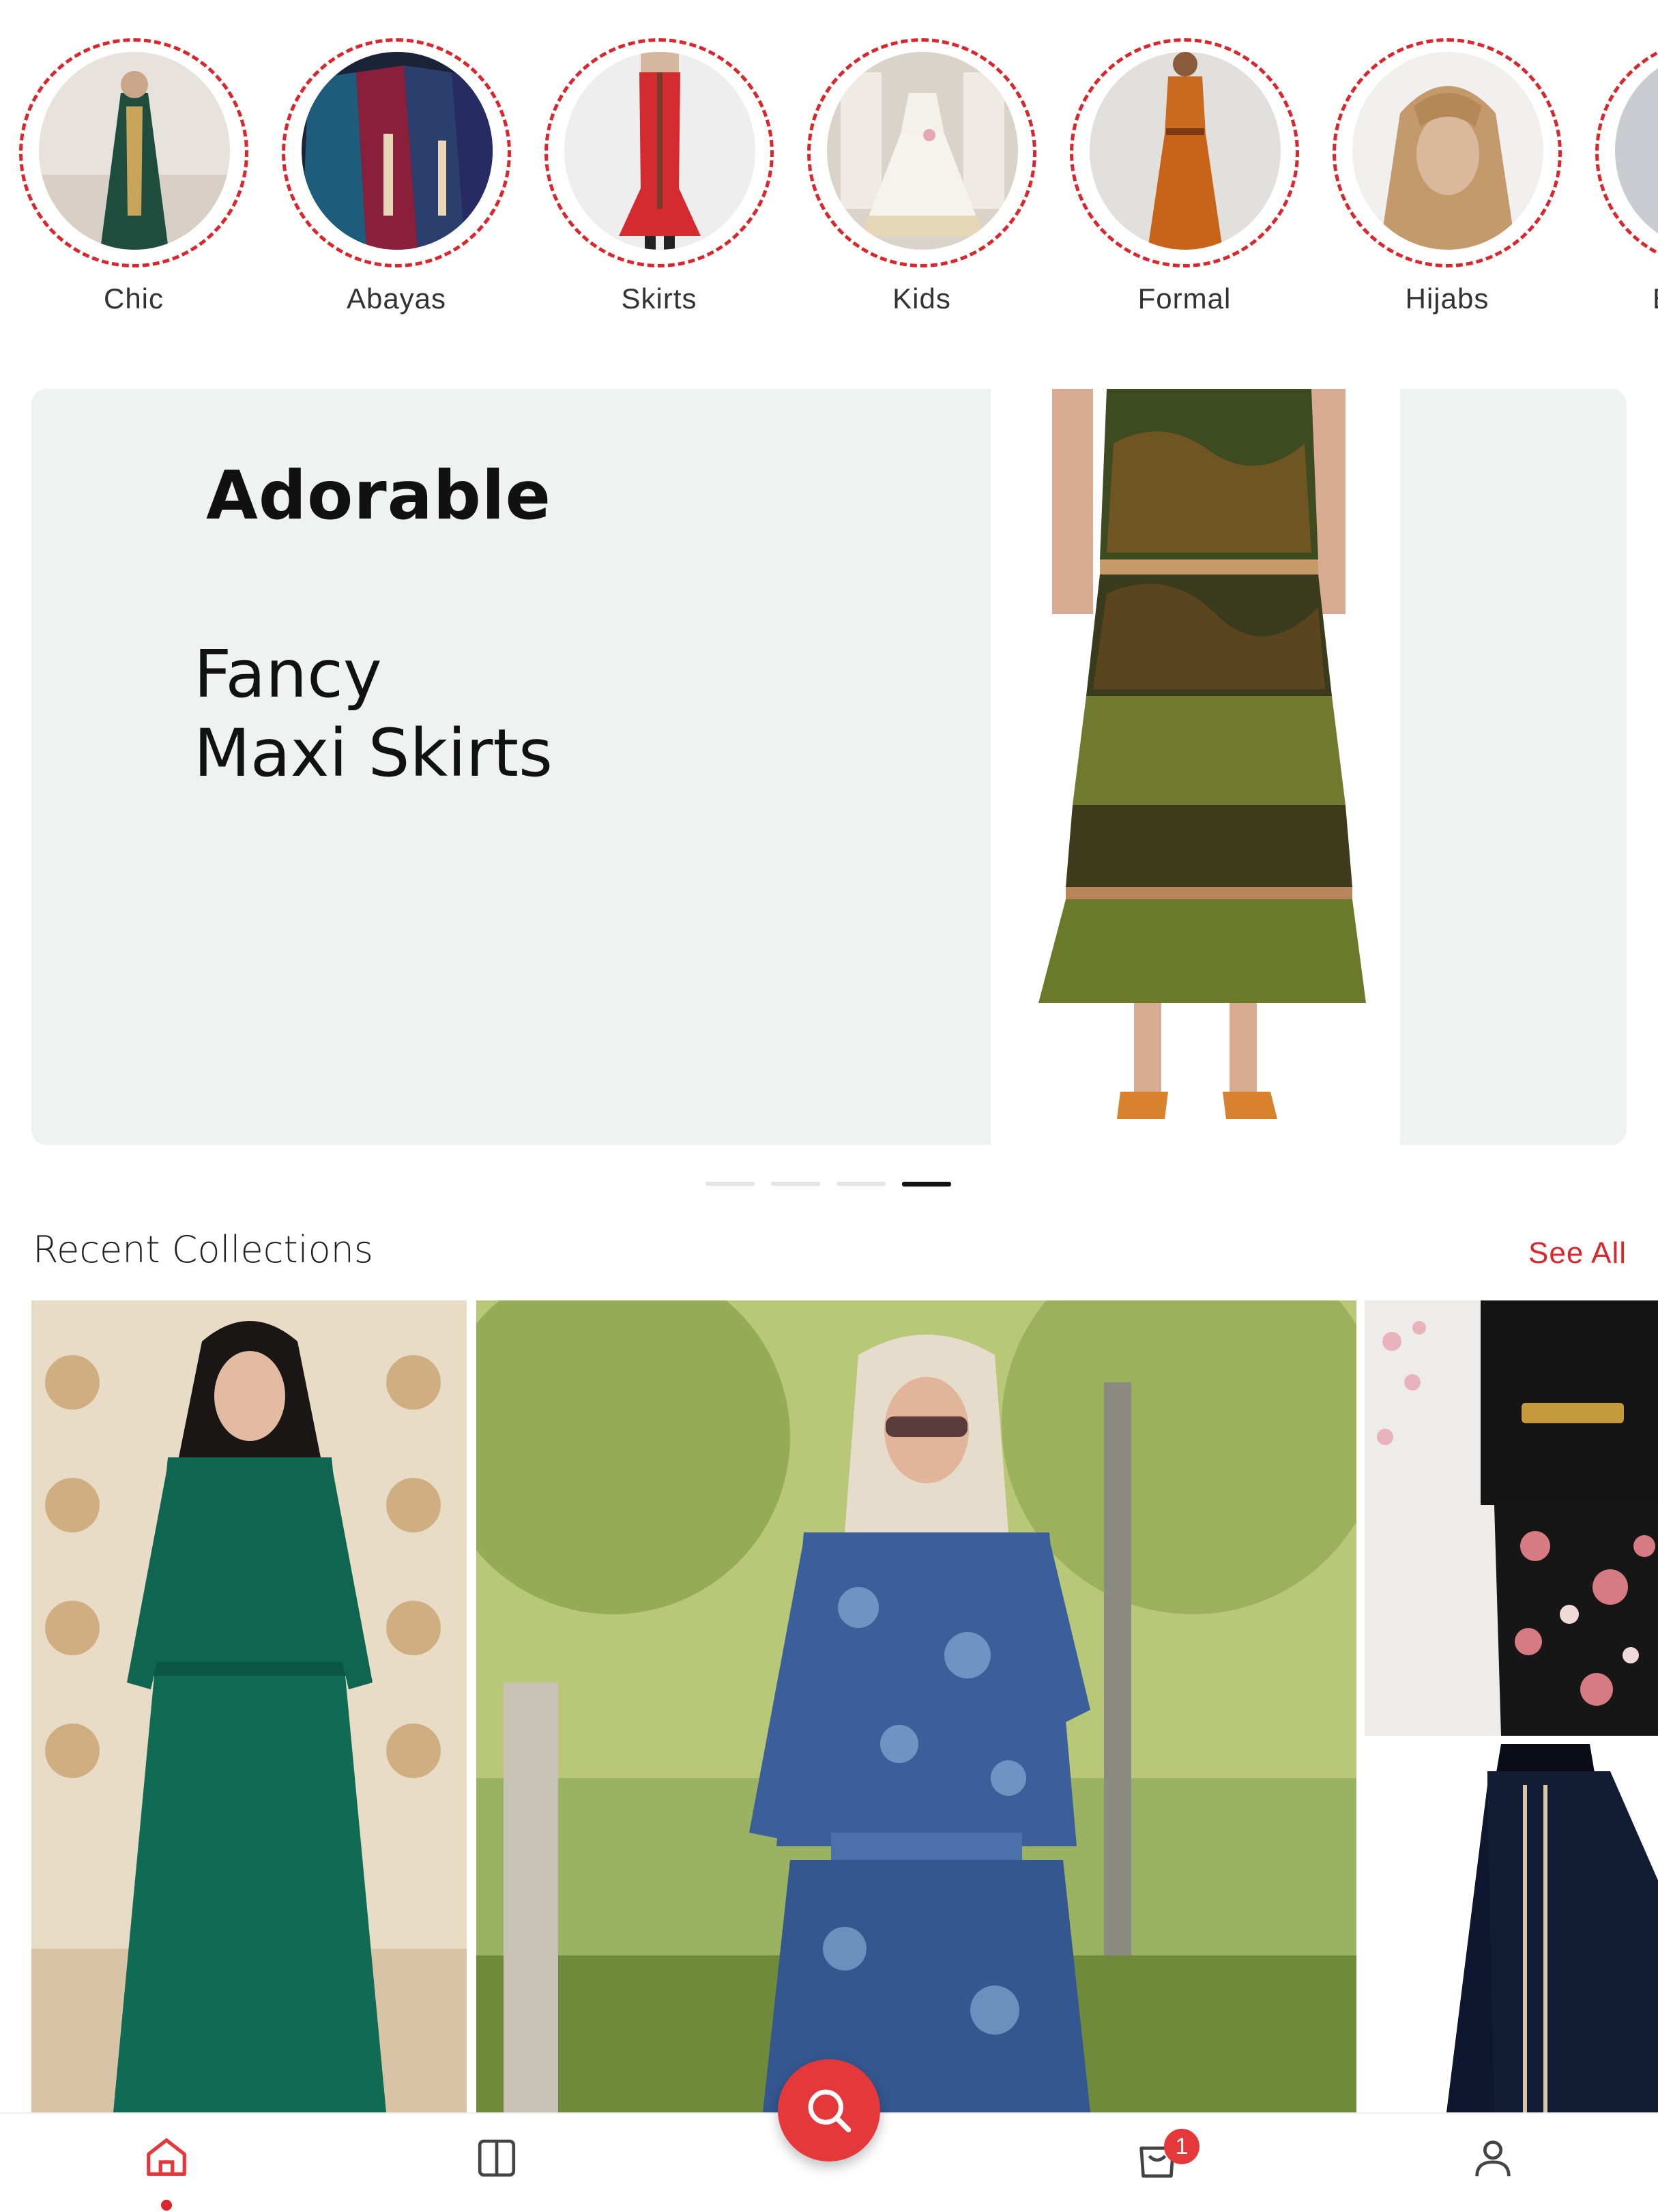 The image size is (1658, 2212). Describe the element at coordinates (1184, 298) in the screenshot. I see `category-label: Formal` at that location.